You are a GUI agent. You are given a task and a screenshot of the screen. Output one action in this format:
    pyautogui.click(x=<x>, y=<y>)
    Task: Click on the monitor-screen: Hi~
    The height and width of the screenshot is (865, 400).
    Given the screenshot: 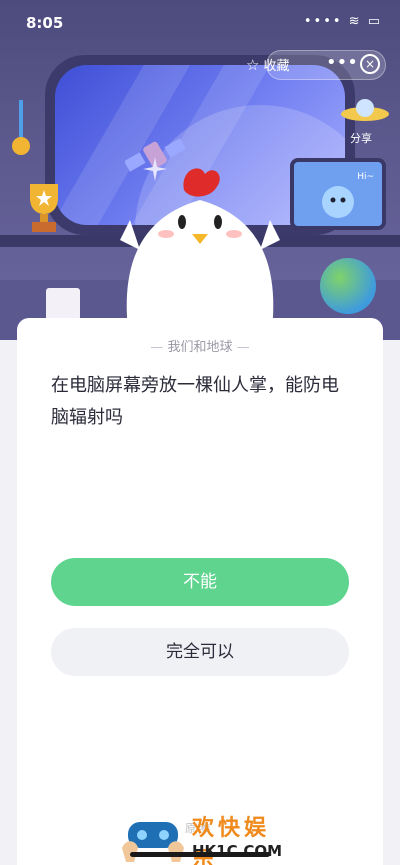 What is the action you would take?
    pyautogui.click(x=338, y=194)
    